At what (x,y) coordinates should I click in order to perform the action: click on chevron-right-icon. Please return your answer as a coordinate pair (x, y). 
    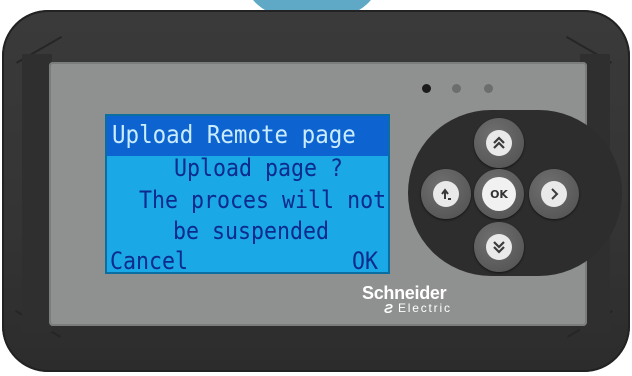
    Looking at the image, I should click on (554, 194).